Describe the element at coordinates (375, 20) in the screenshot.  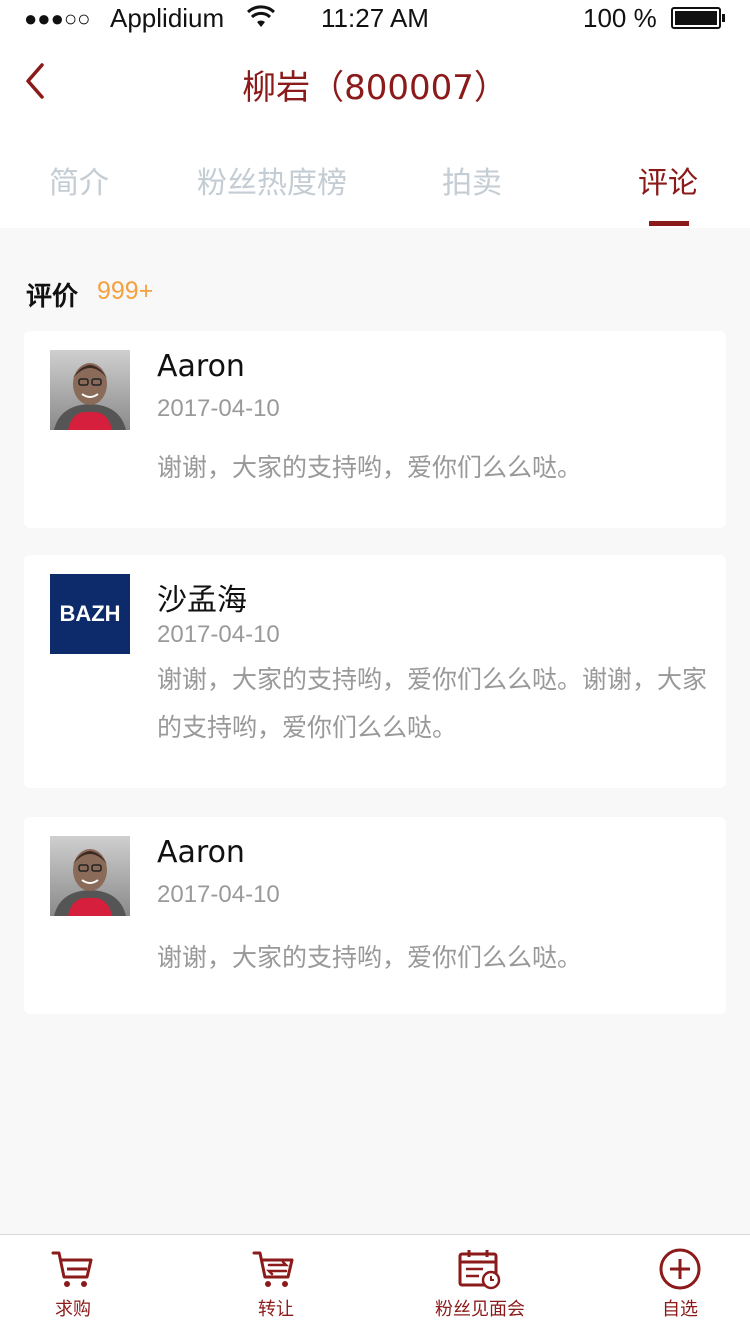
I see `status-bar: ●●●○○ Applidium 11:27 AM 100 %` at that location.